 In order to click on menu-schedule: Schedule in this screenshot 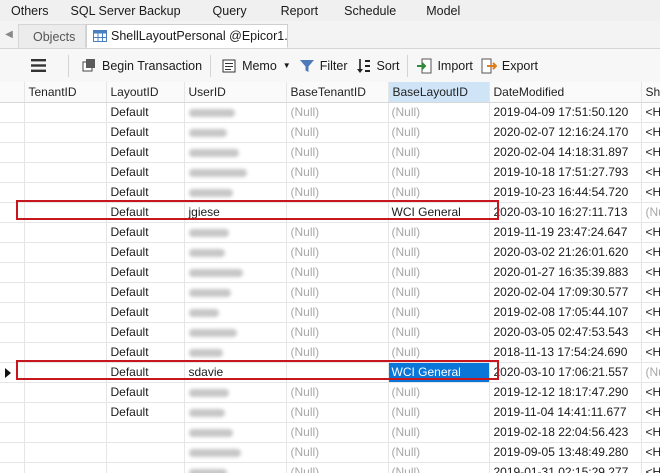, I will do `click(370, 11)`.